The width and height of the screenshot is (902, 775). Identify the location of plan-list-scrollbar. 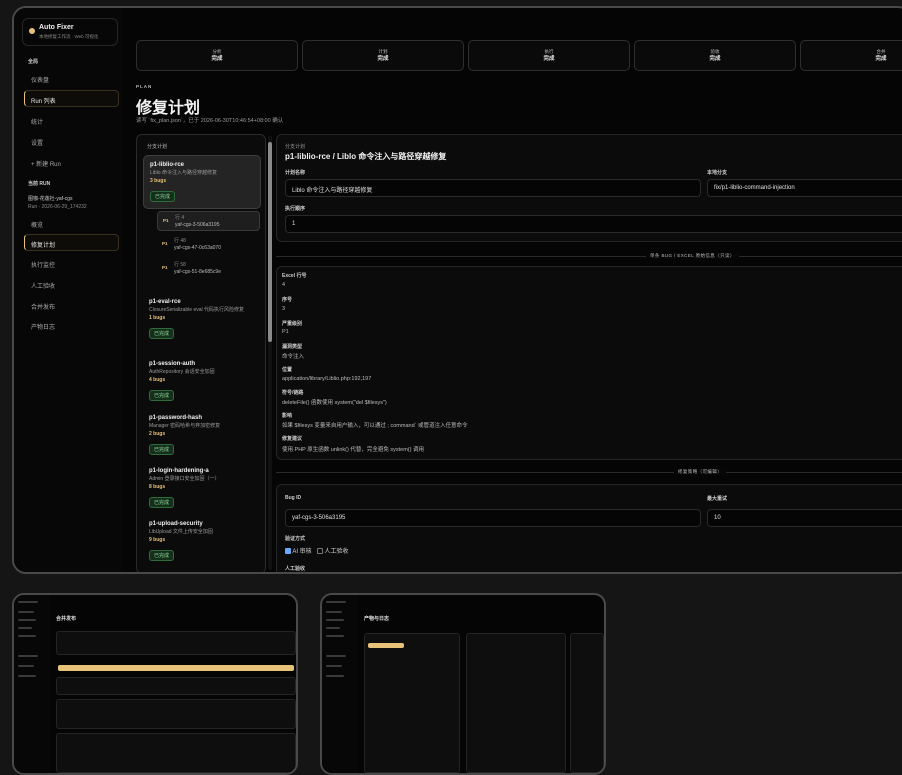
(270, 353).